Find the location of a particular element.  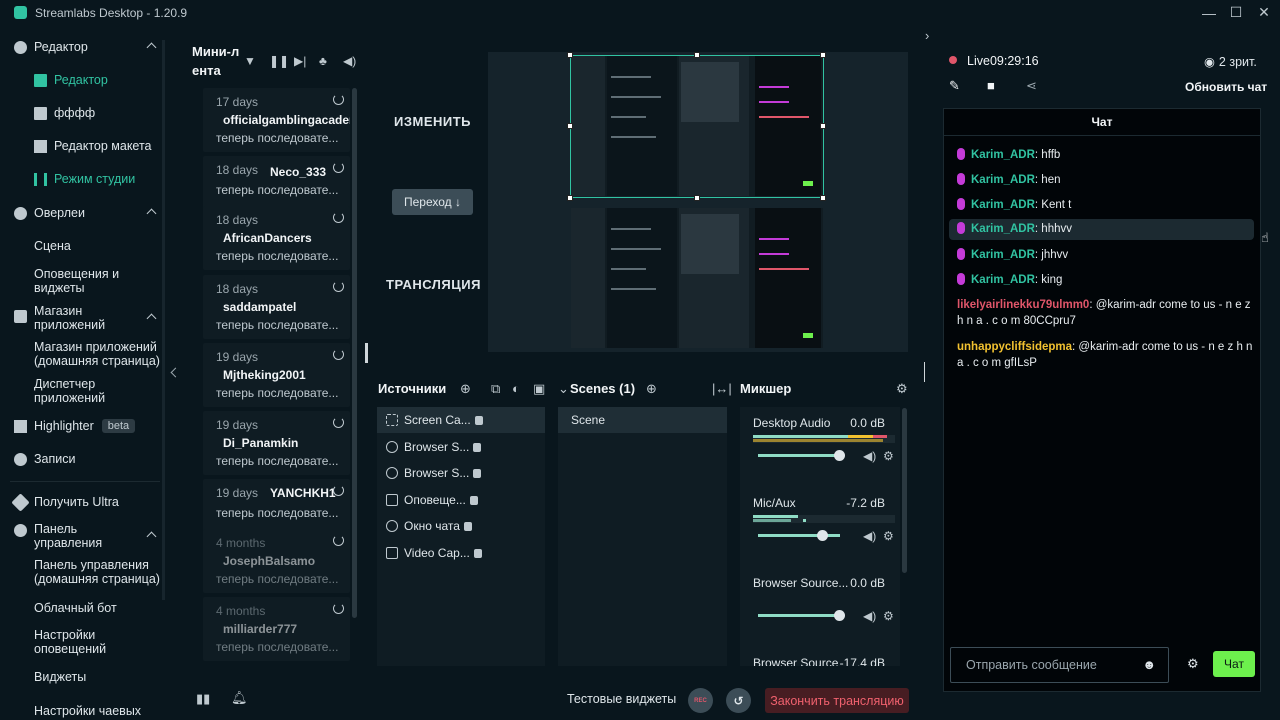

chevron-down-icon: ⌄ is located at coordinates (563, 389).